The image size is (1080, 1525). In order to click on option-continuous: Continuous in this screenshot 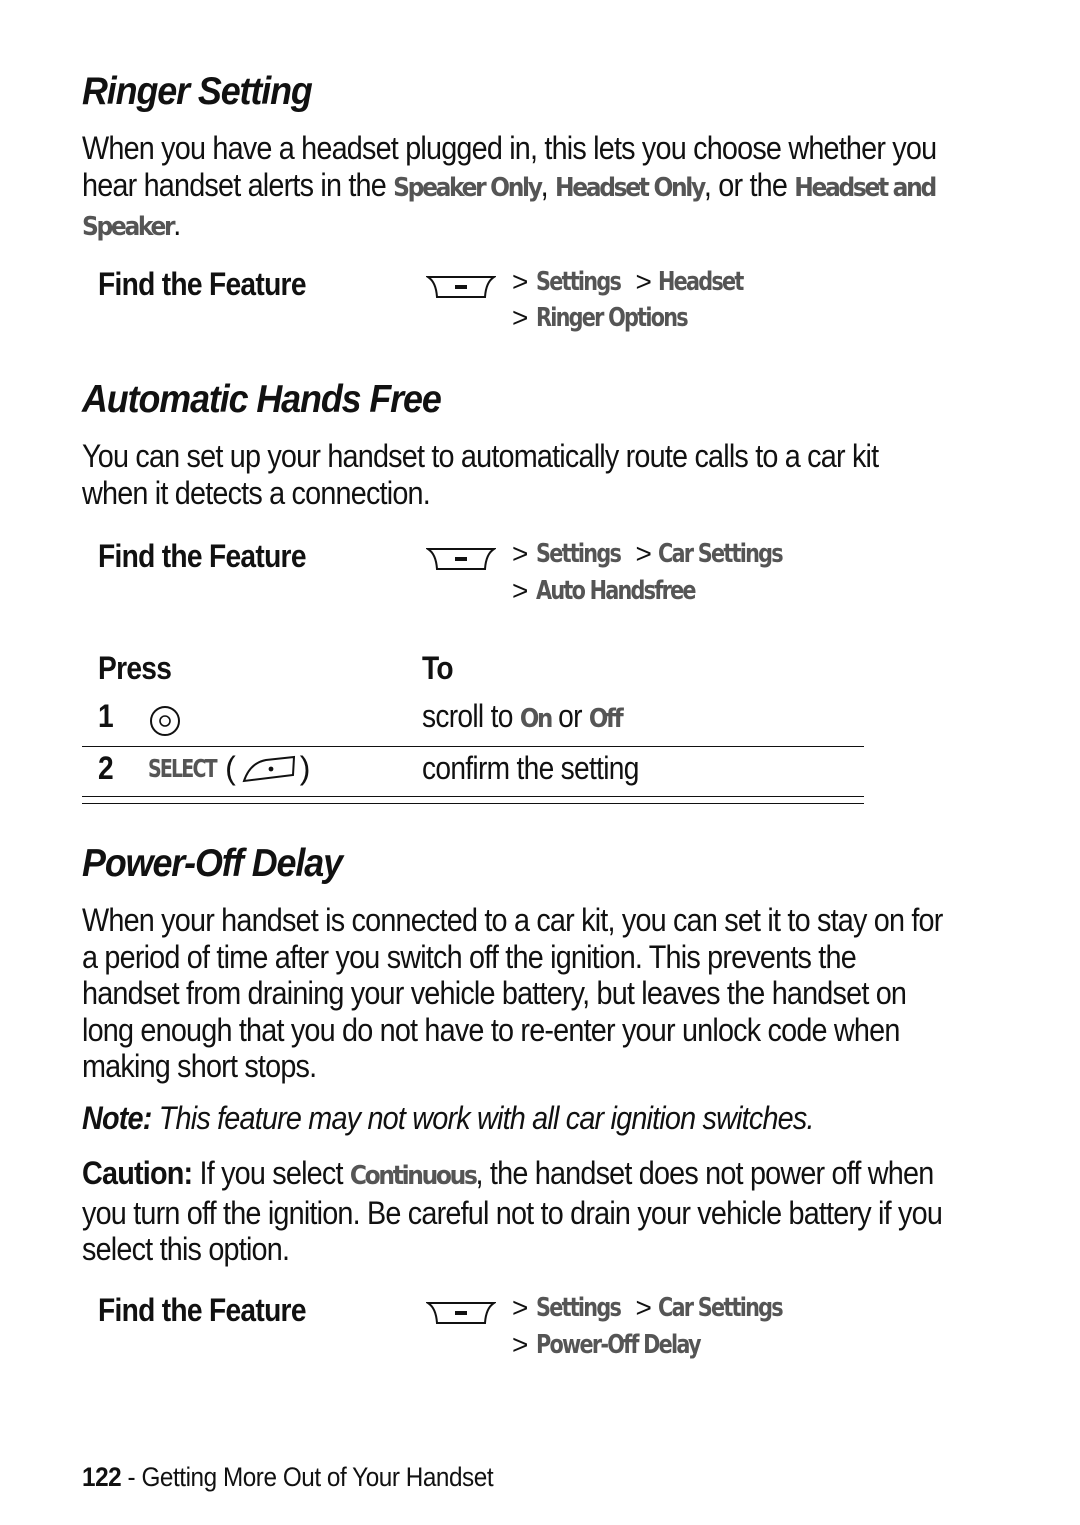, I will do `click(413, 1176)`.